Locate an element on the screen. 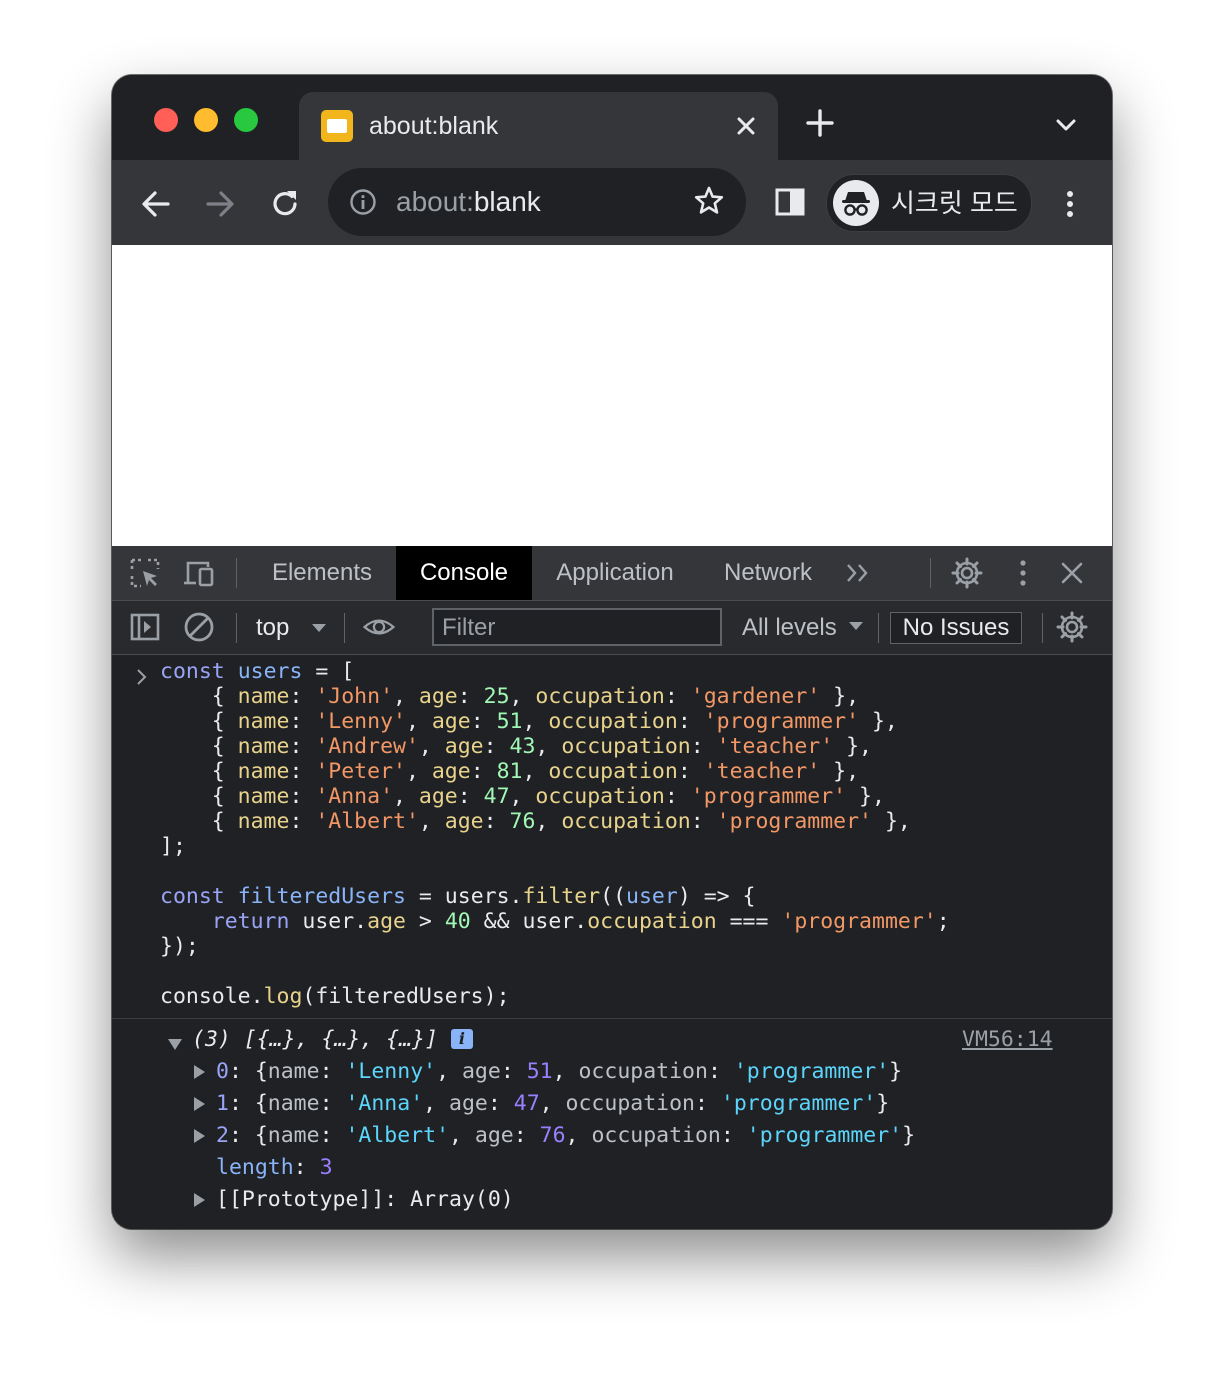 The width and height of the screenshot is (1224, 1378). code-token: 'Lenny' is located at coordinates (360, 721).